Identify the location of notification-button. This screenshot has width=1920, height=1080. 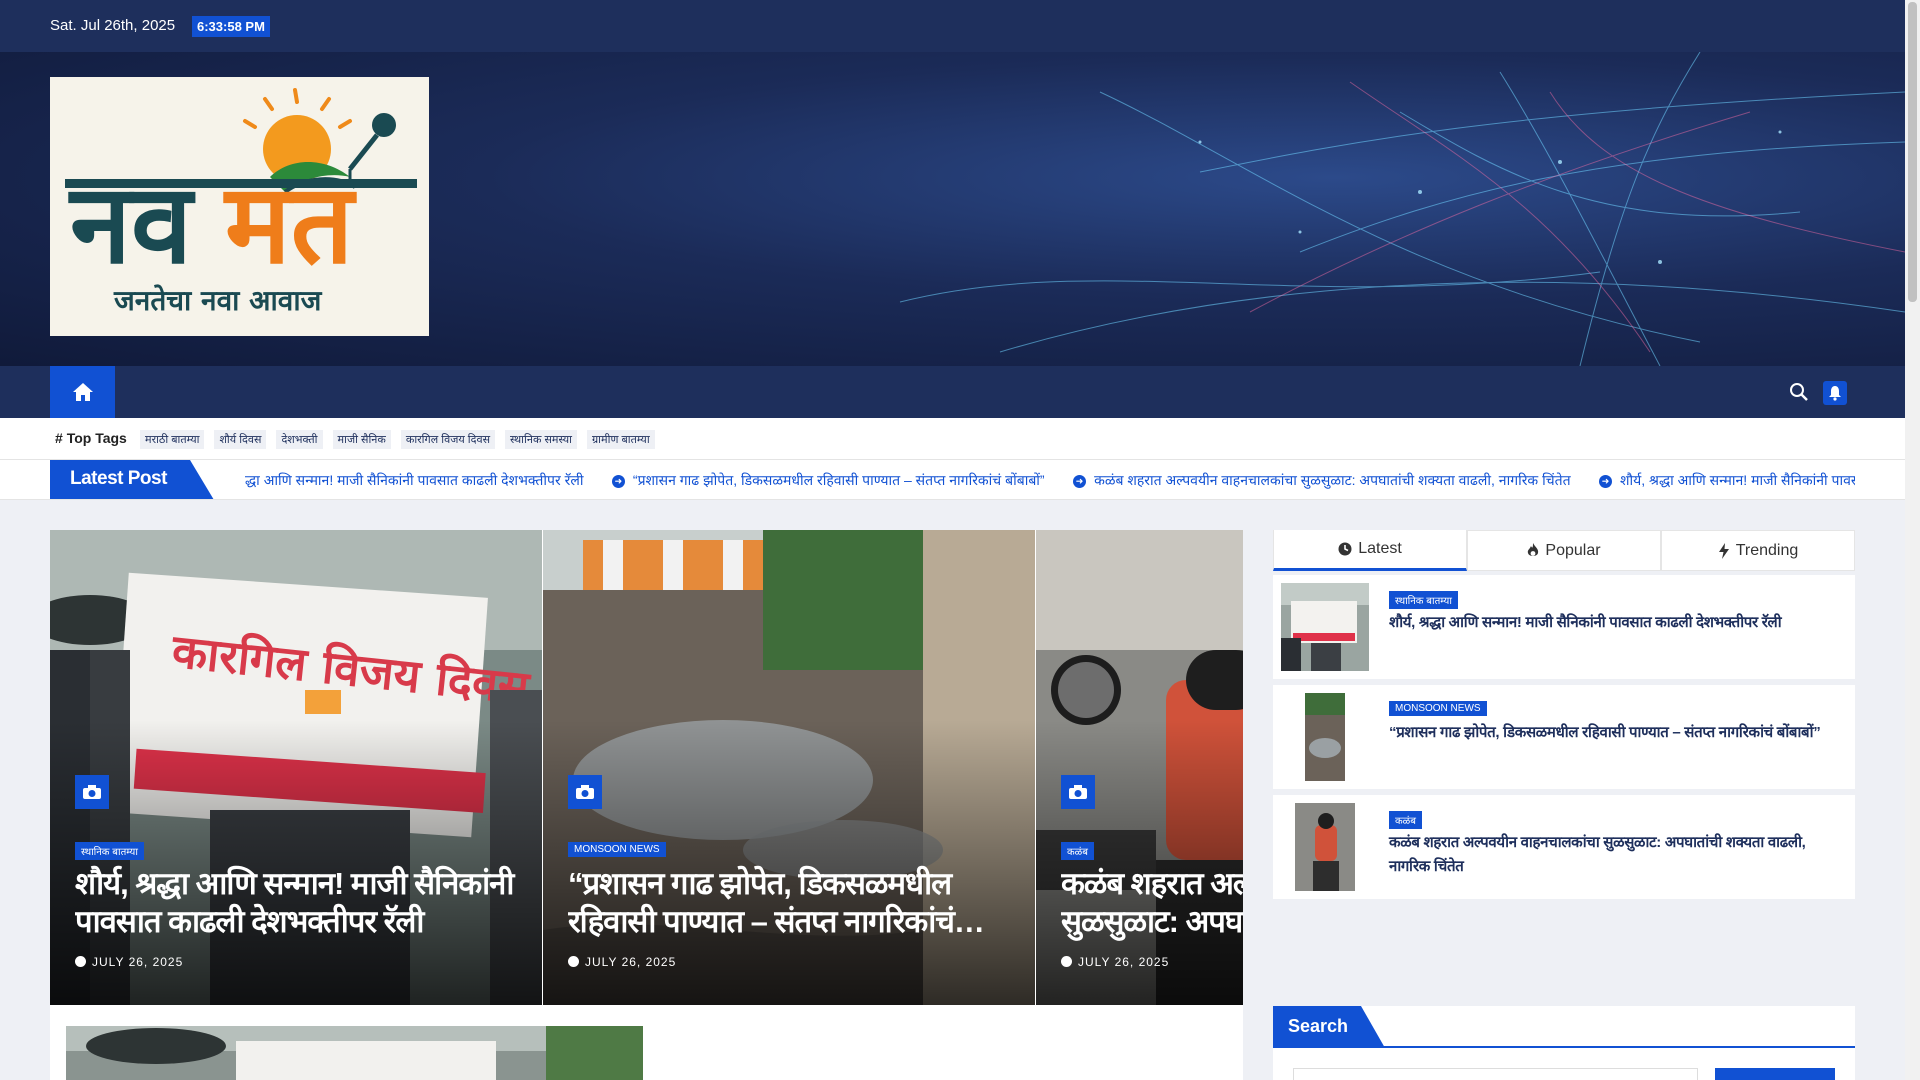
(1835, 393).